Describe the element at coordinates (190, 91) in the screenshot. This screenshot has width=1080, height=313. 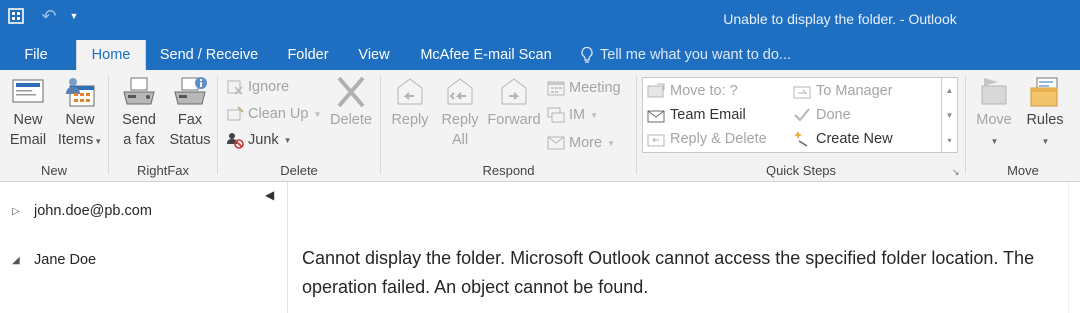
I see `fax-status-icon` at that location.